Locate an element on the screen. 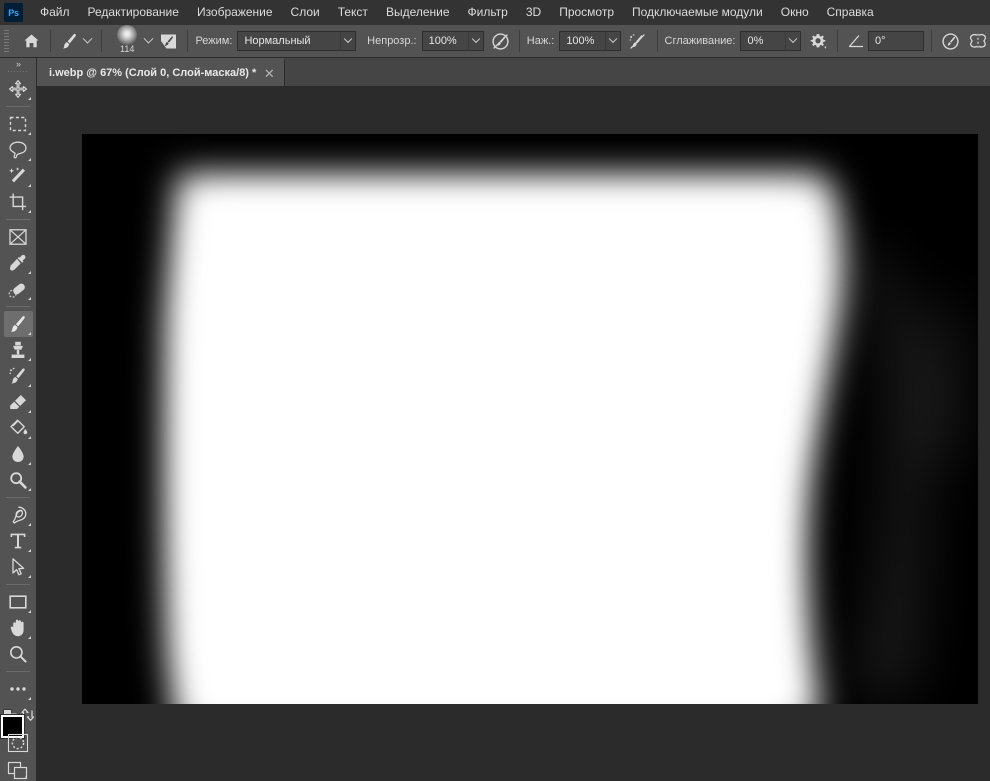  smoothing-dropdown: 0% is located at coordinates (770, 41).